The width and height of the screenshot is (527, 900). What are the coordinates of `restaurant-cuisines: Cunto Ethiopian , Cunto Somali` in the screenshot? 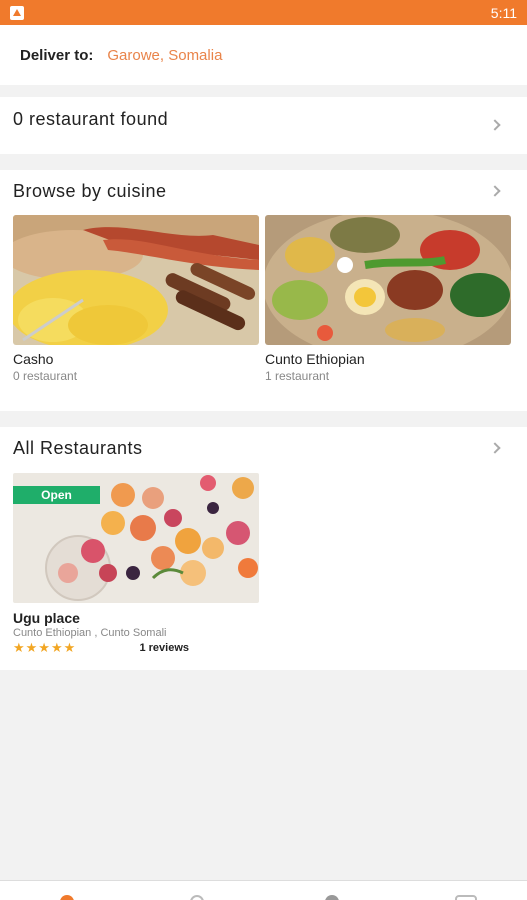 It's located at (90, 633).